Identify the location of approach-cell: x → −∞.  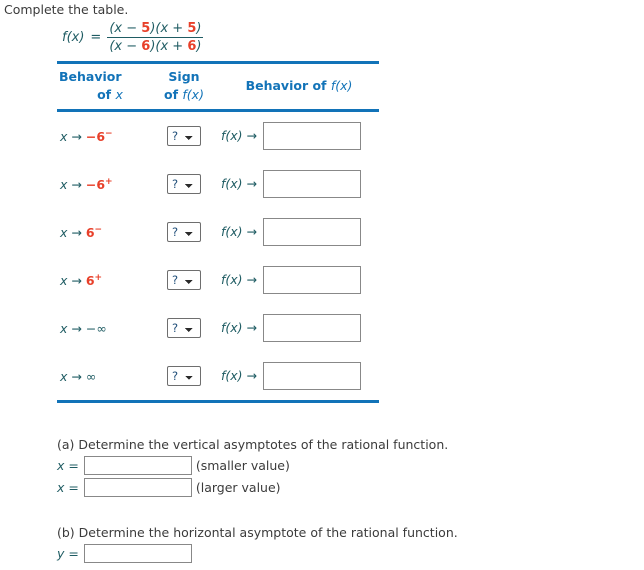
(103, 328).